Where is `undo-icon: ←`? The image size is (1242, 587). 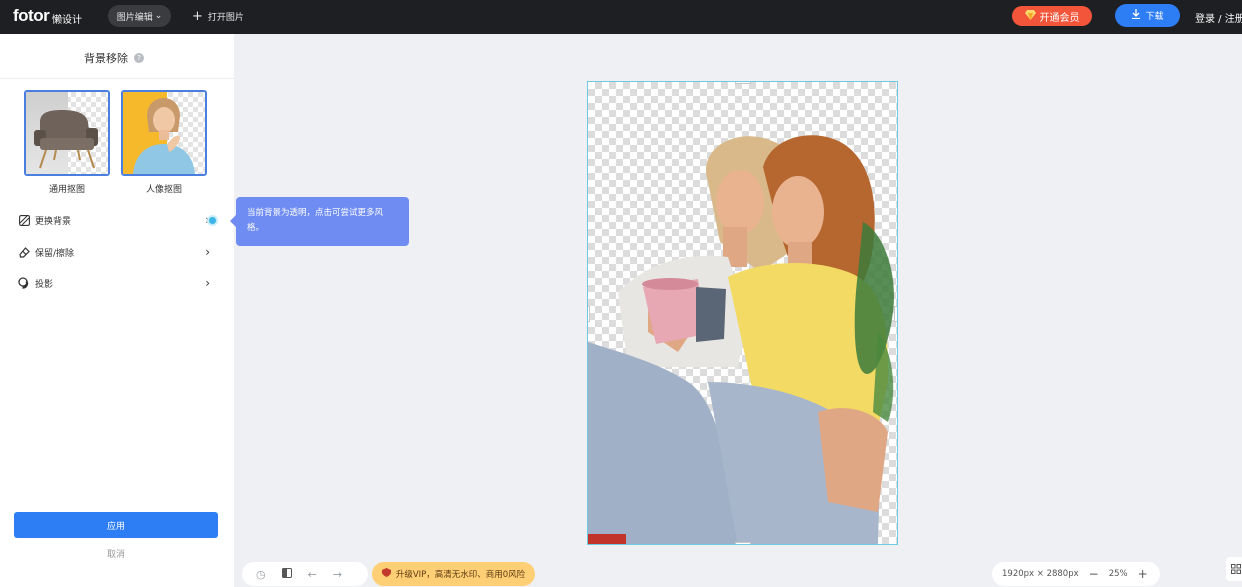 undo-icon: ← is located at coordinates (312, 574).